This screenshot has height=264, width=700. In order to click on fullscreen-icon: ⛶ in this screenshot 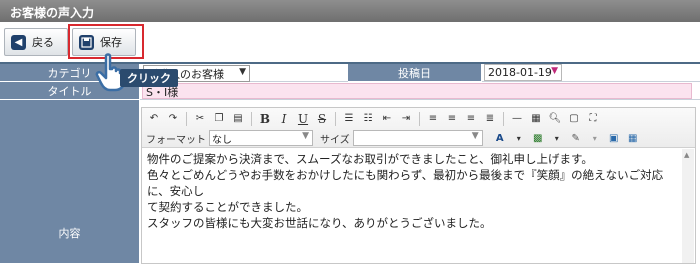, I will do `click(593, 118)`.